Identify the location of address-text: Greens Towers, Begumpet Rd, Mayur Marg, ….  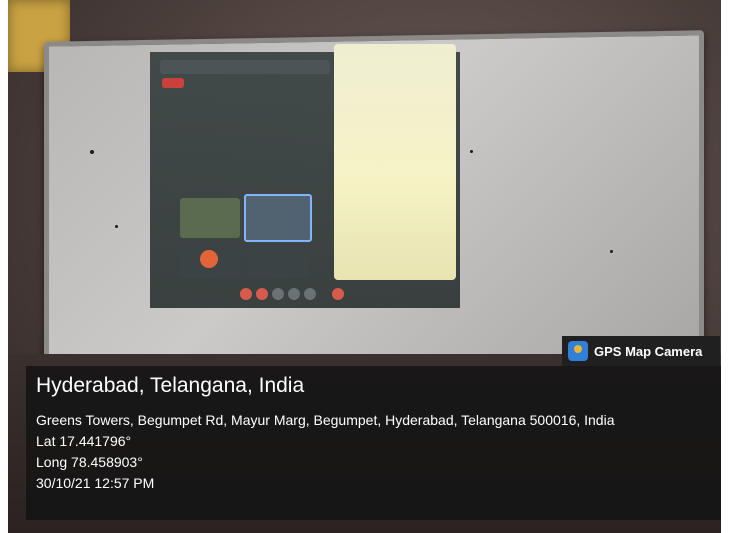
(325, 420).